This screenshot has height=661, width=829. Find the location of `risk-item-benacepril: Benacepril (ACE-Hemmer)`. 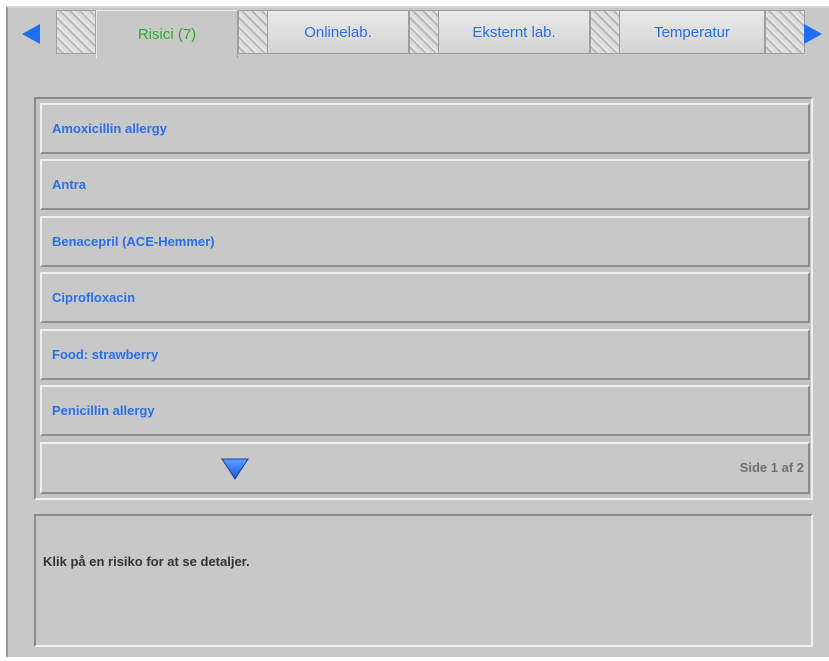

risk-item-benacepril: Benacepril (ACE-Hemmer) is located at coordinates (425, 241).